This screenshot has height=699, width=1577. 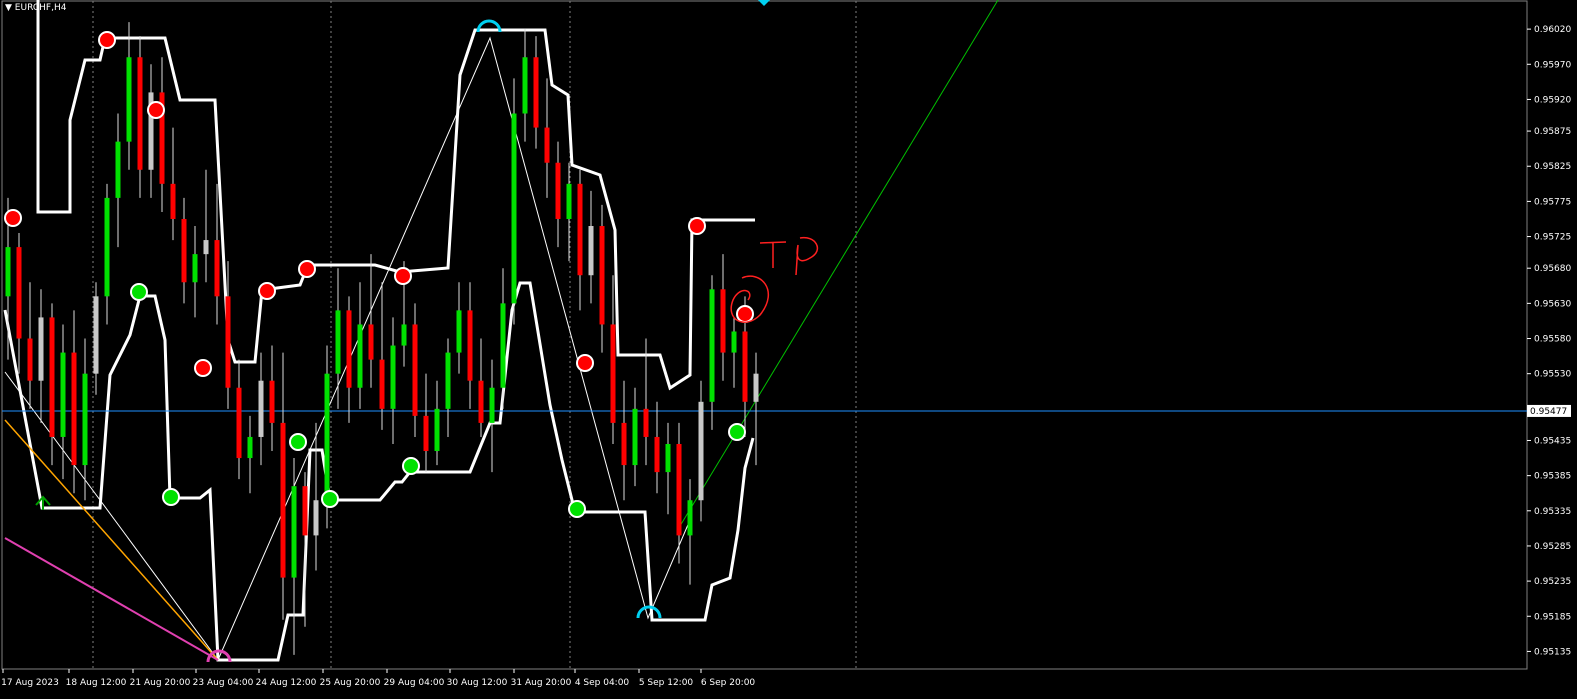 What do you see at coordinates (602, 683) in the screenshot?
I see `x-tick-label-9: 4 Sep 04:00` at bounding box center [602, 683].